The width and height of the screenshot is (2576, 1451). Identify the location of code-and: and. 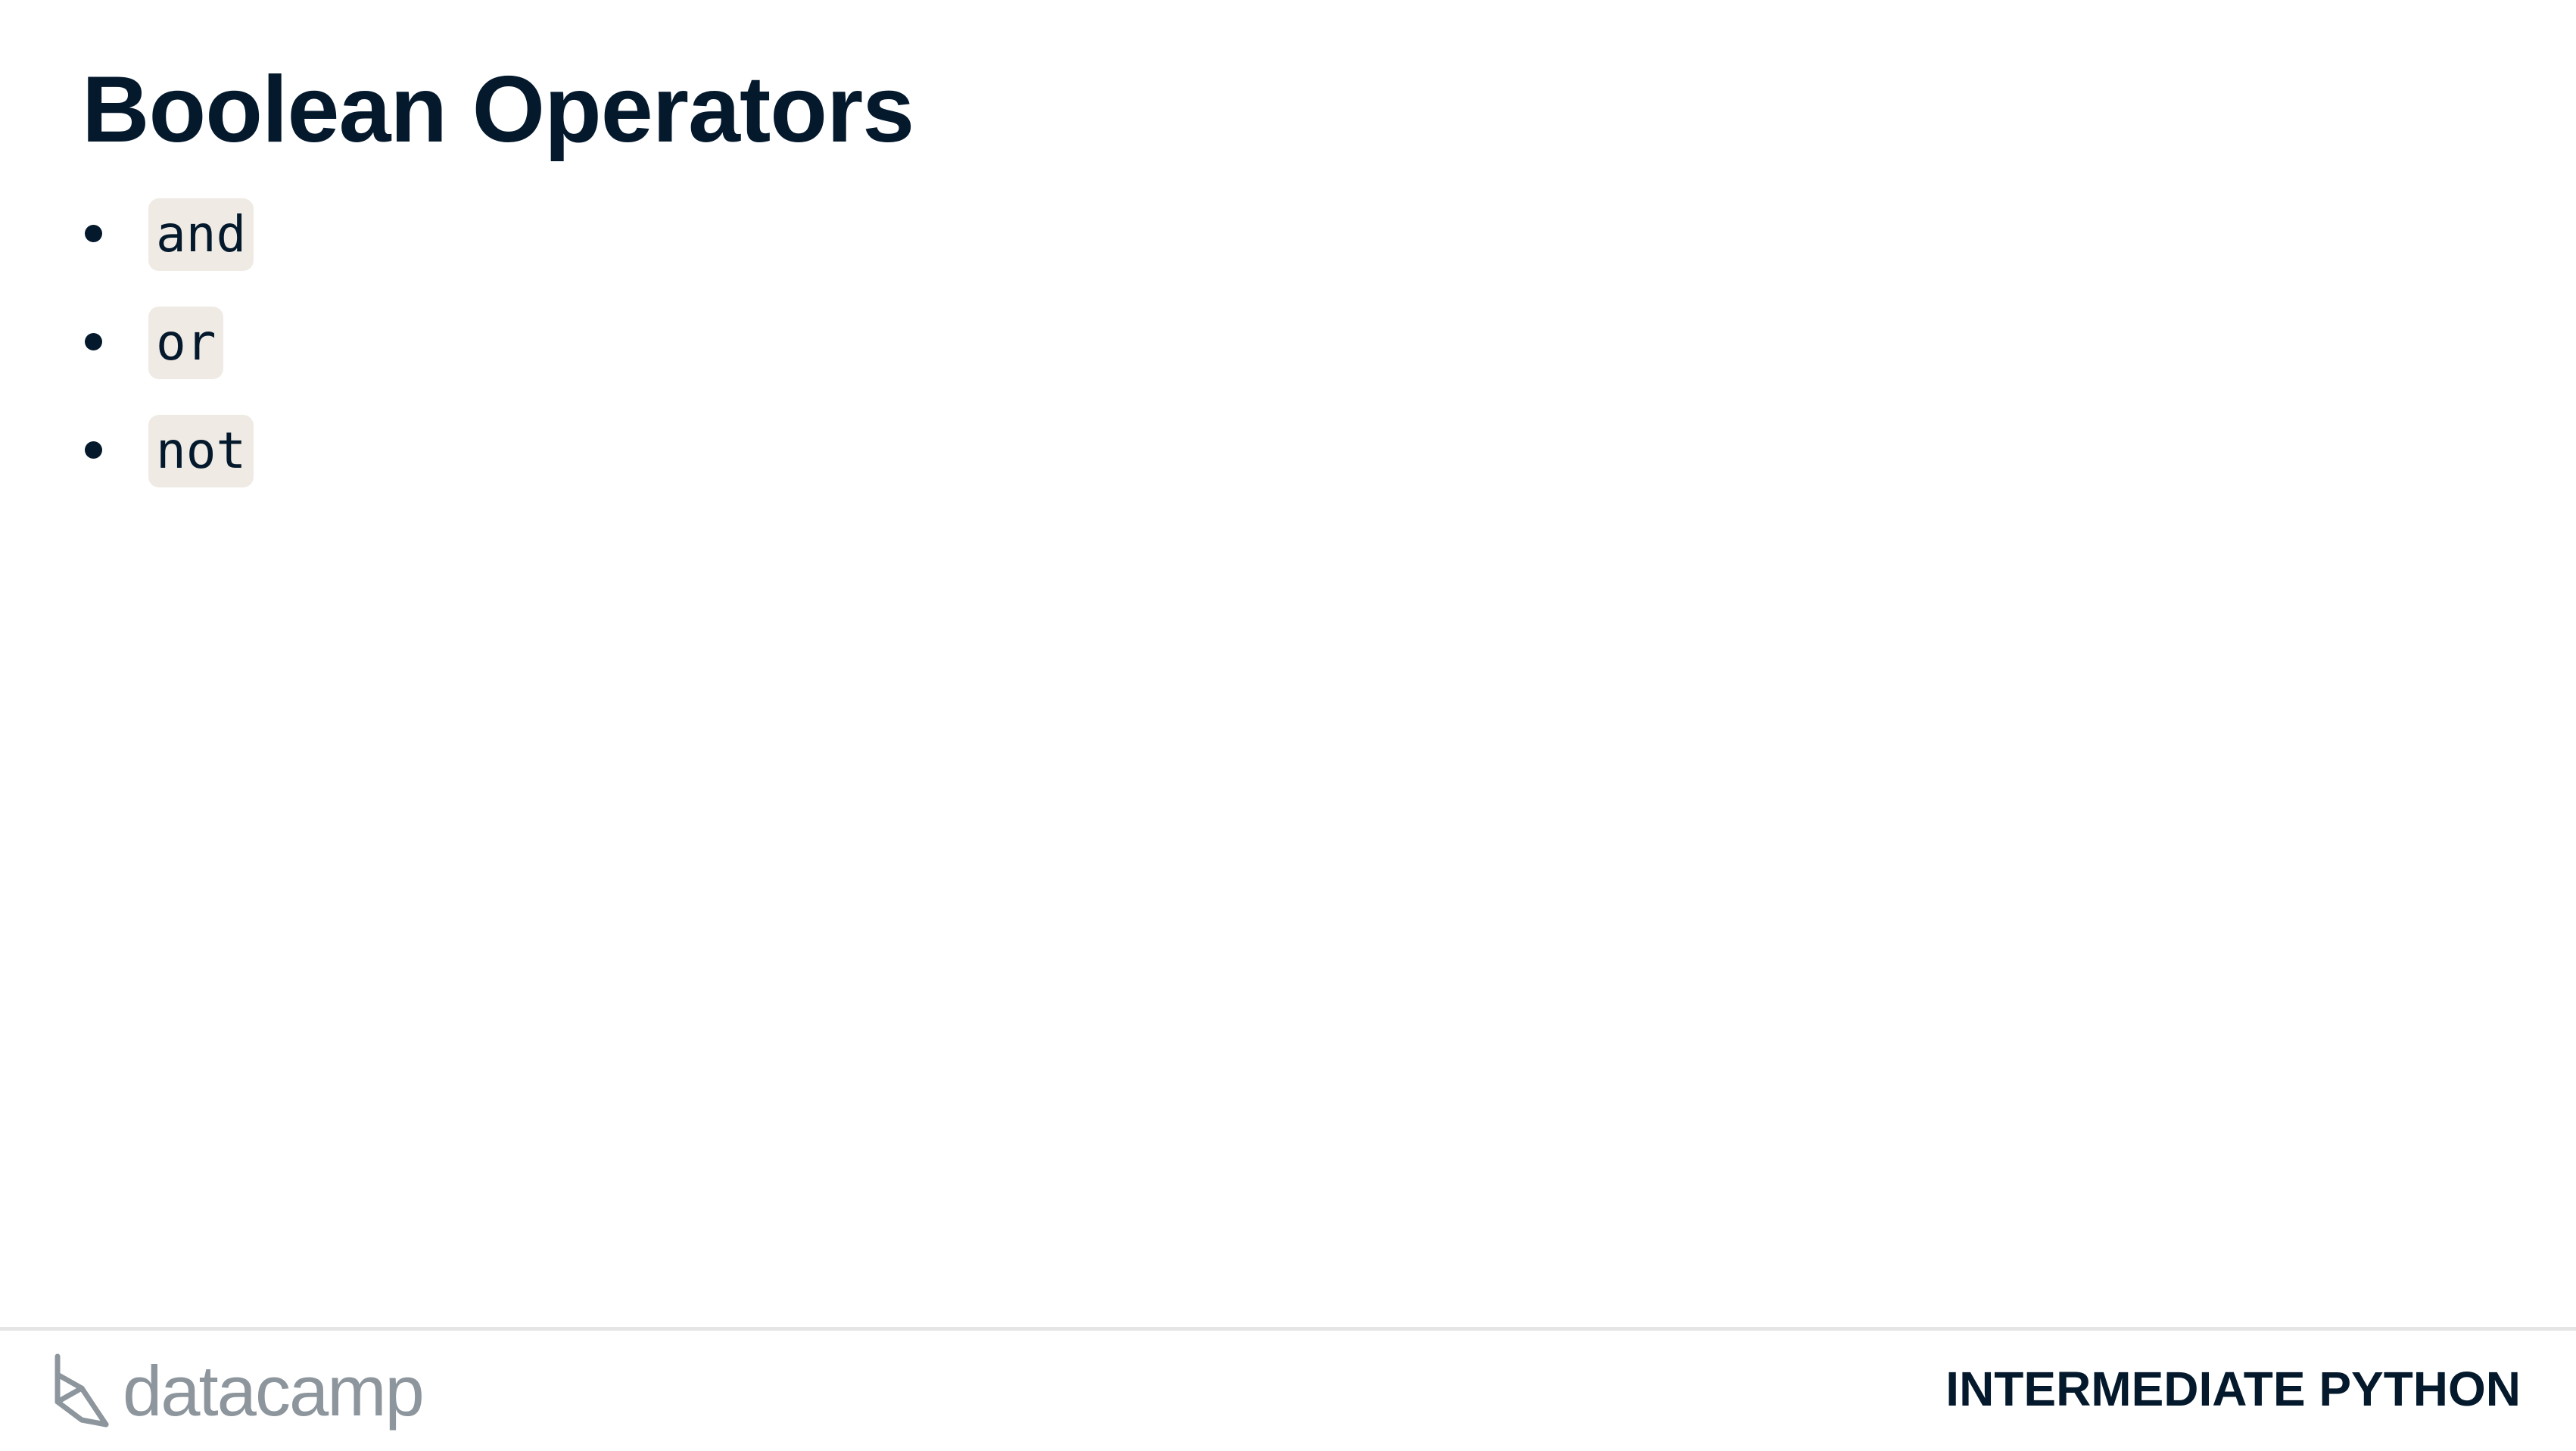
(201, 235).